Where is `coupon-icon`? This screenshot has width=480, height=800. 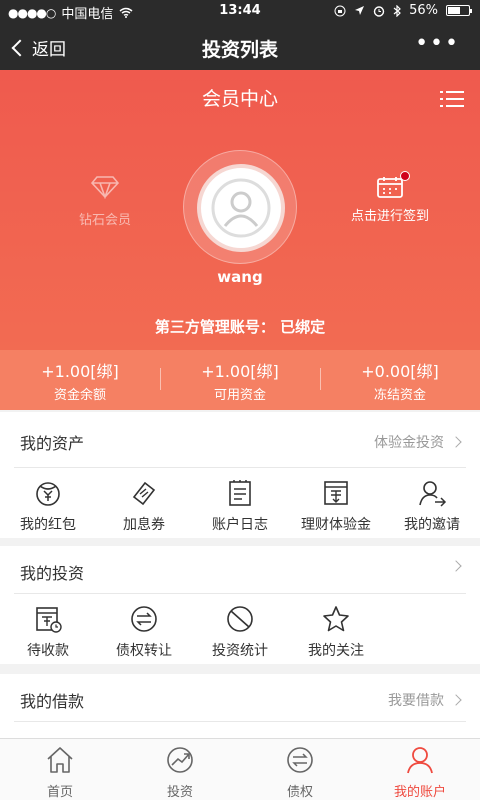
coupon-icon is located at coordinates (144, 493).